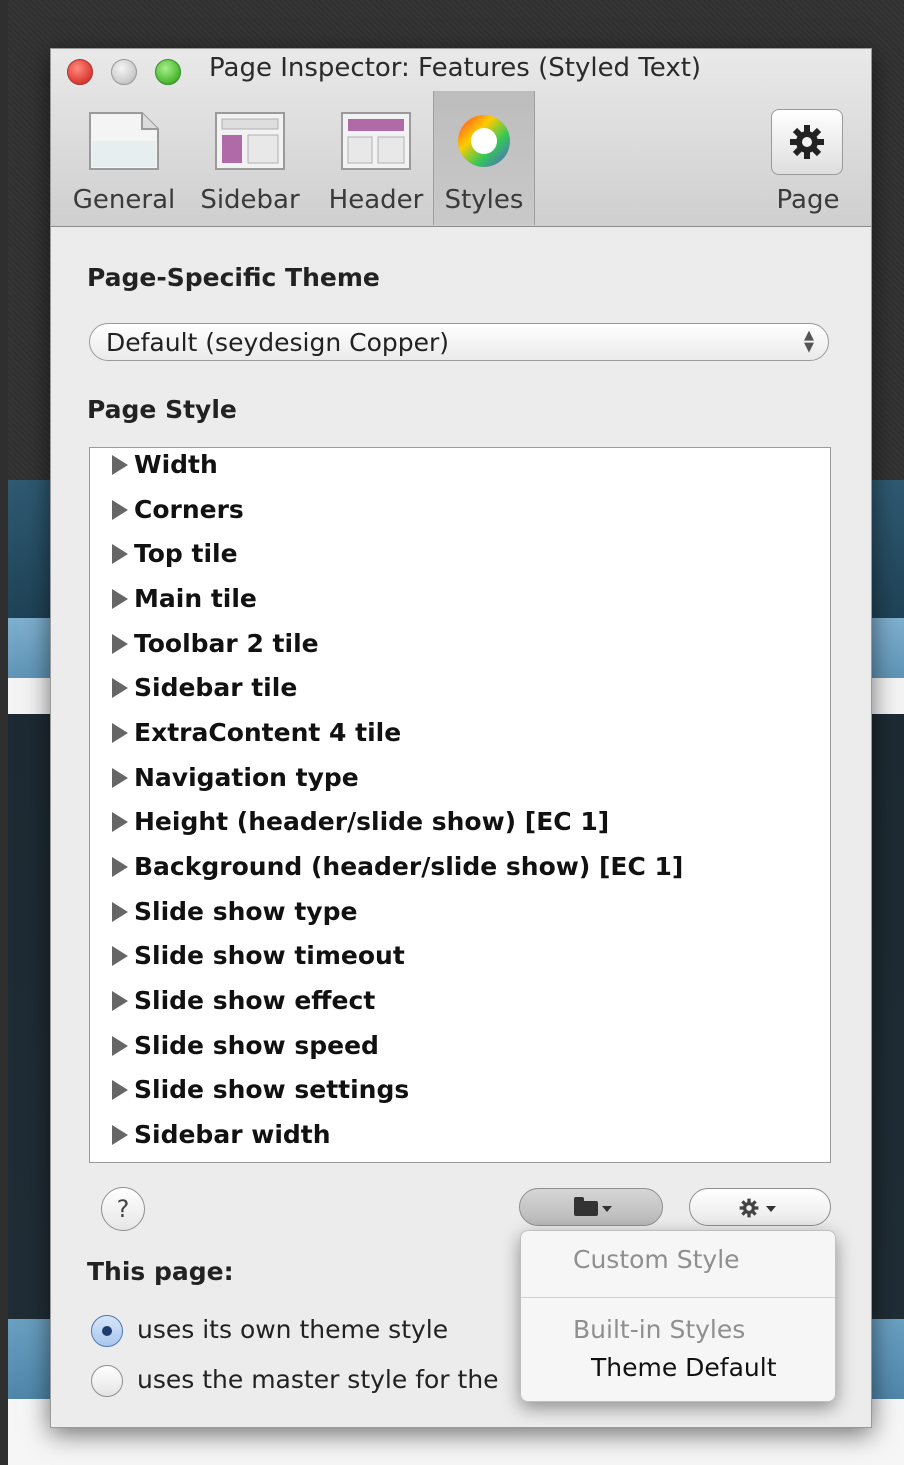 This screenshot has width=904, height=1465. I want to click on theme-select-value: Default (seydesign Copper), so click(278, 342).